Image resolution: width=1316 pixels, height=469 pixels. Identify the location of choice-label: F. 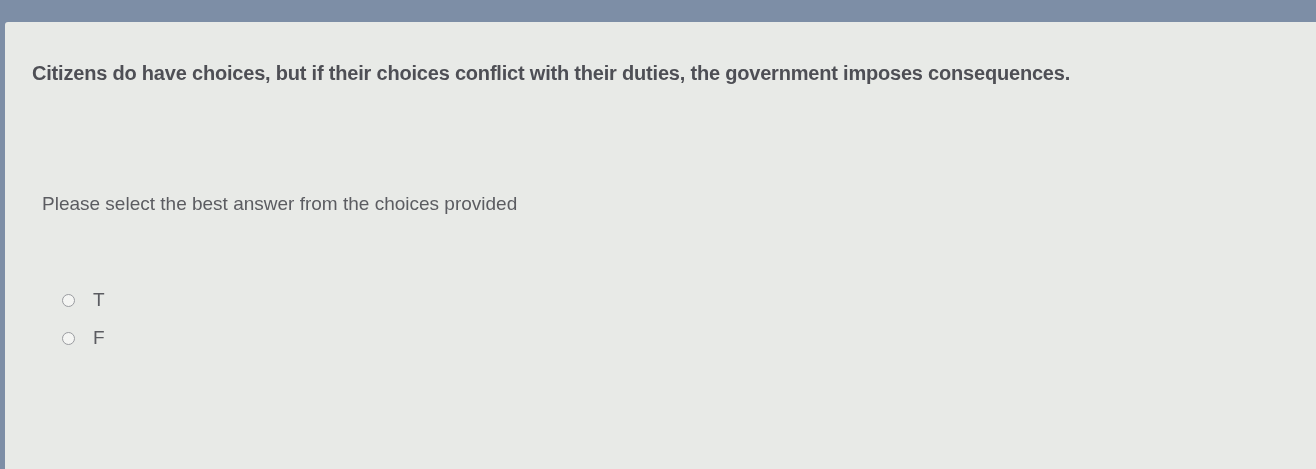
(99, 338).